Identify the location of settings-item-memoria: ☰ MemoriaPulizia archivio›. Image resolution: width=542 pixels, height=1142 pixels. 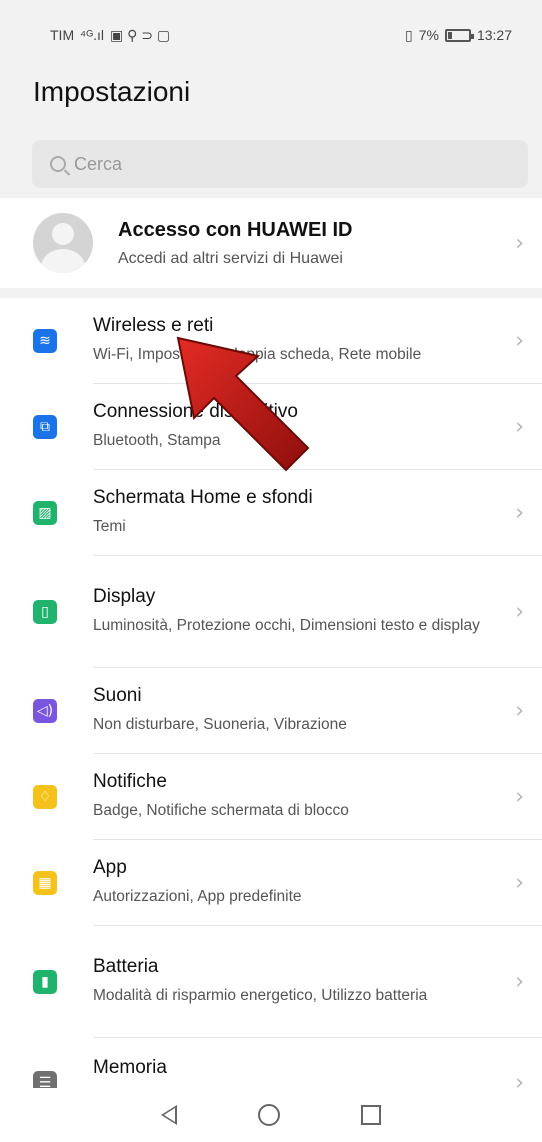
(271, 1063).